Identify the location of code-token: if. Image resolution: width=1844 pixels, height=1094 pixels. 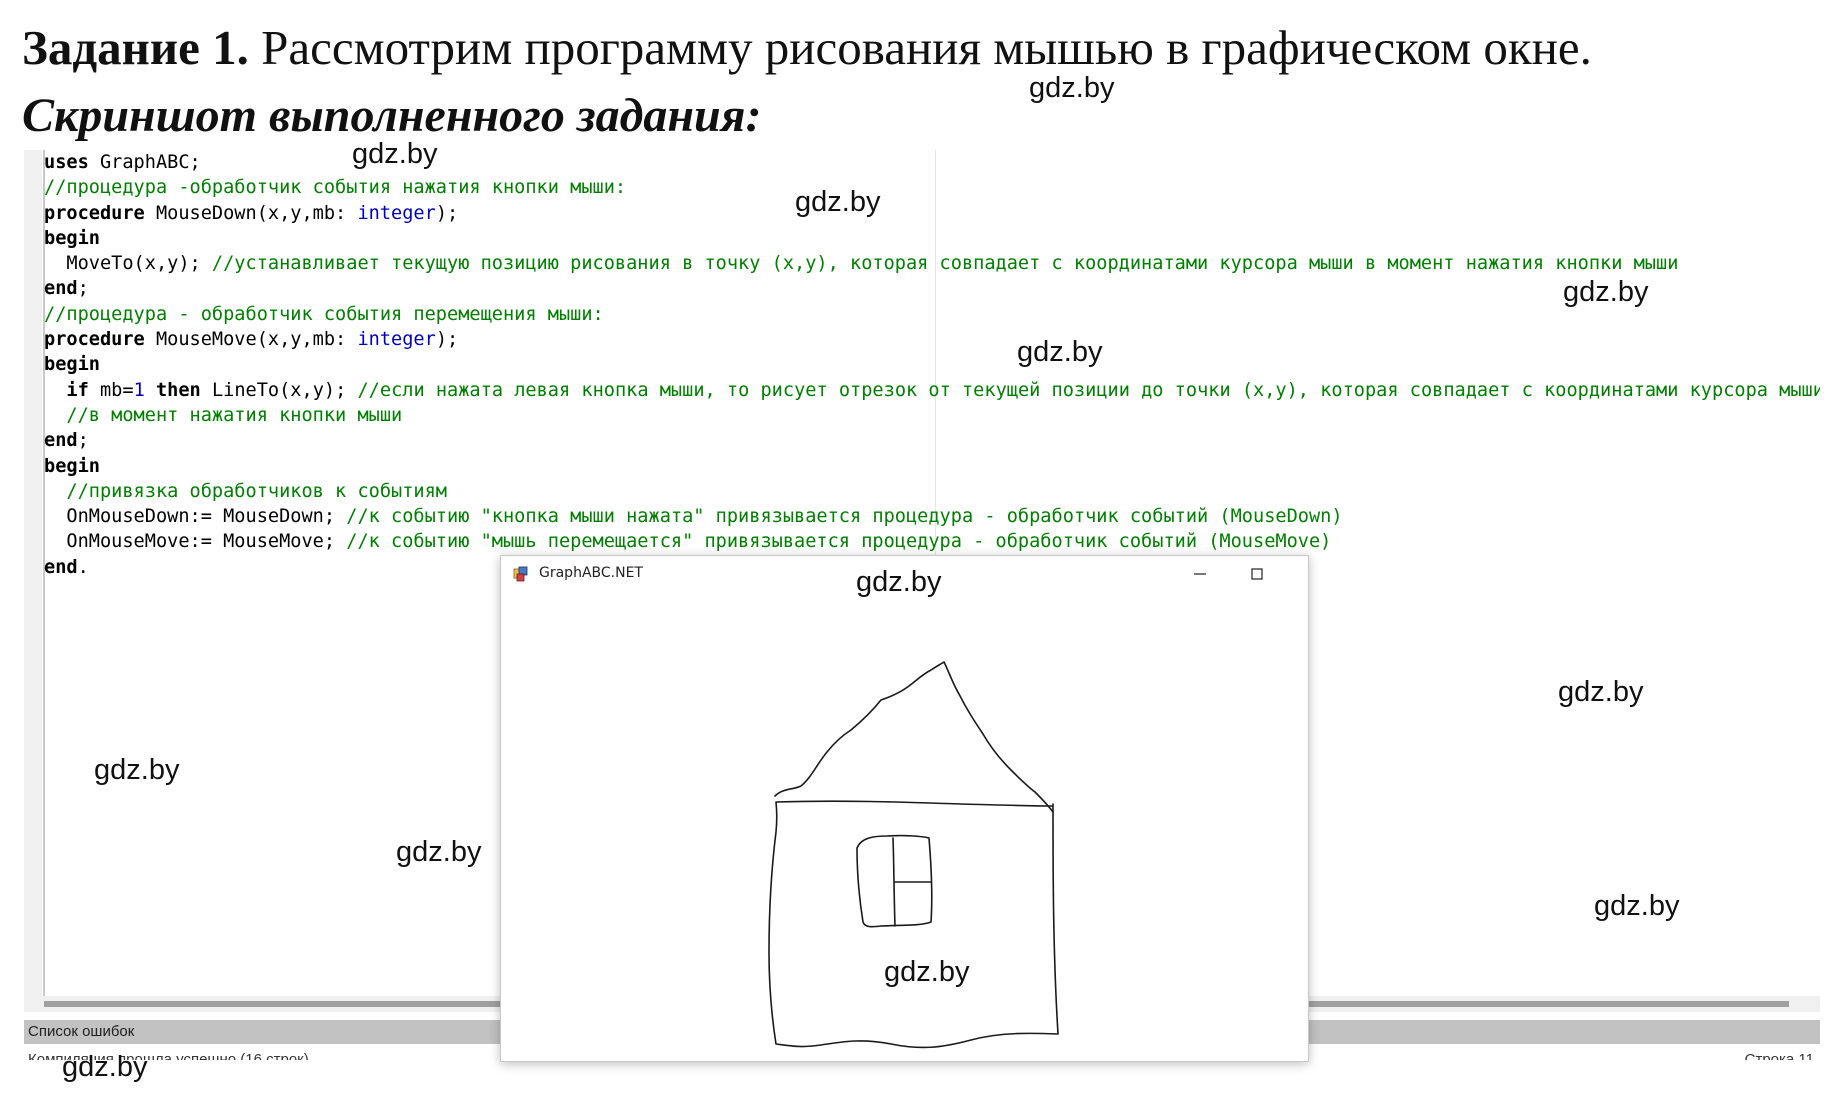
(77, 390).